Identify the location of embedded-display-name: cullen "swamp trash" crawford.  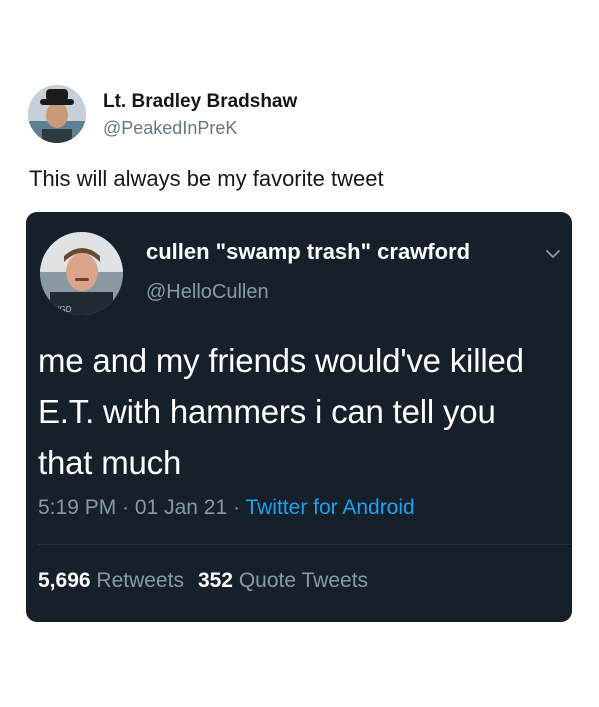
(308, 252).